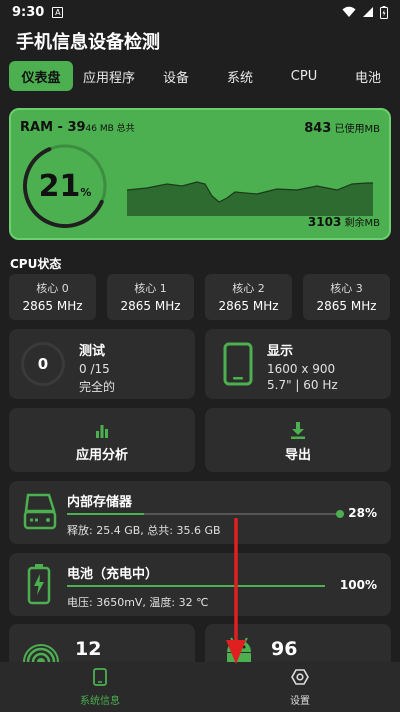  Describe the element at coordinates (302, 385) in the screenshot. I see `display-details: 5.7" | 60 Hz` at that location.